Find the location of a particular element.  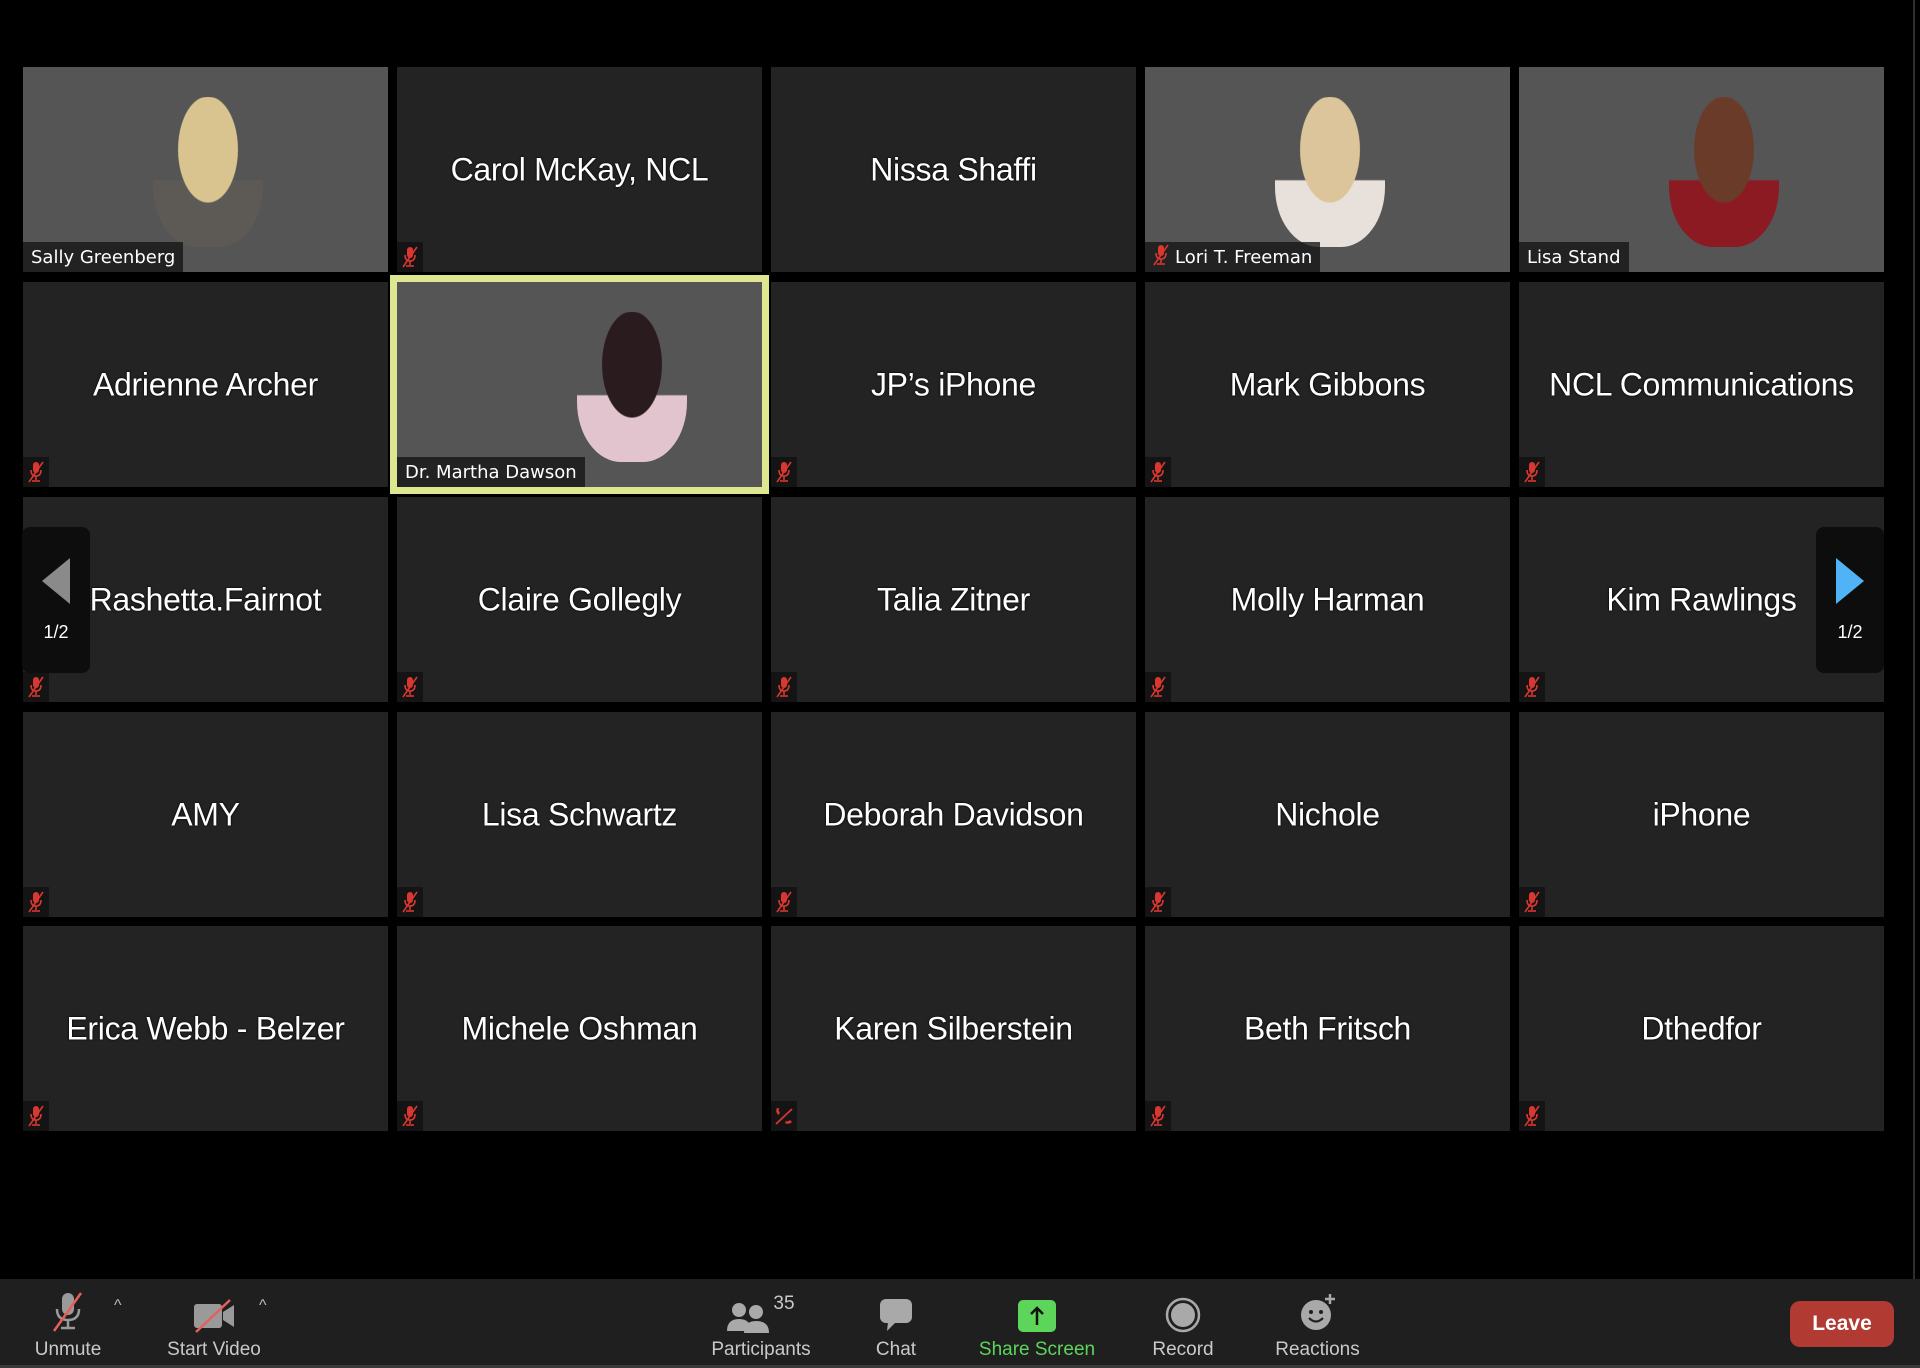

previous-page-button: 1/2 is located at coordinates (56, 600).